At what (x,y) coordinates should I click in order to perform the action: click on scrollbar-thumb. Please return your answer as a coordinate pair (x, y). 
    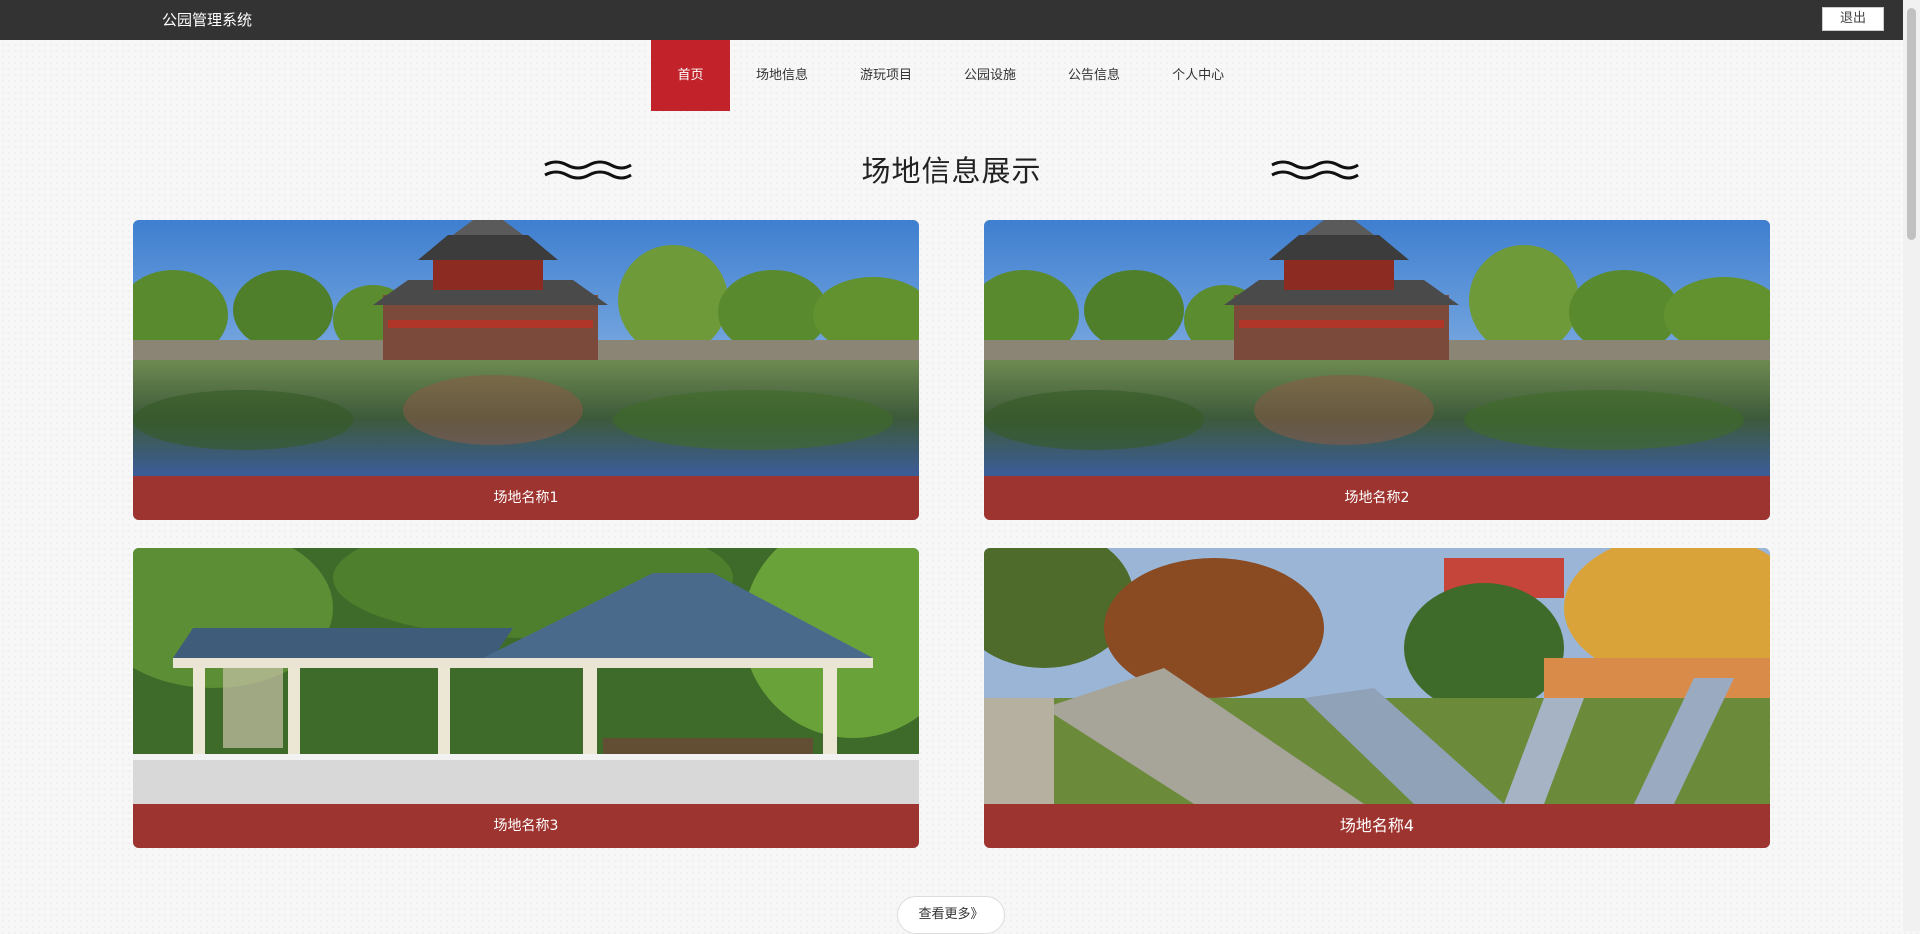
    Looking at the image, I should click on (1911, 124).